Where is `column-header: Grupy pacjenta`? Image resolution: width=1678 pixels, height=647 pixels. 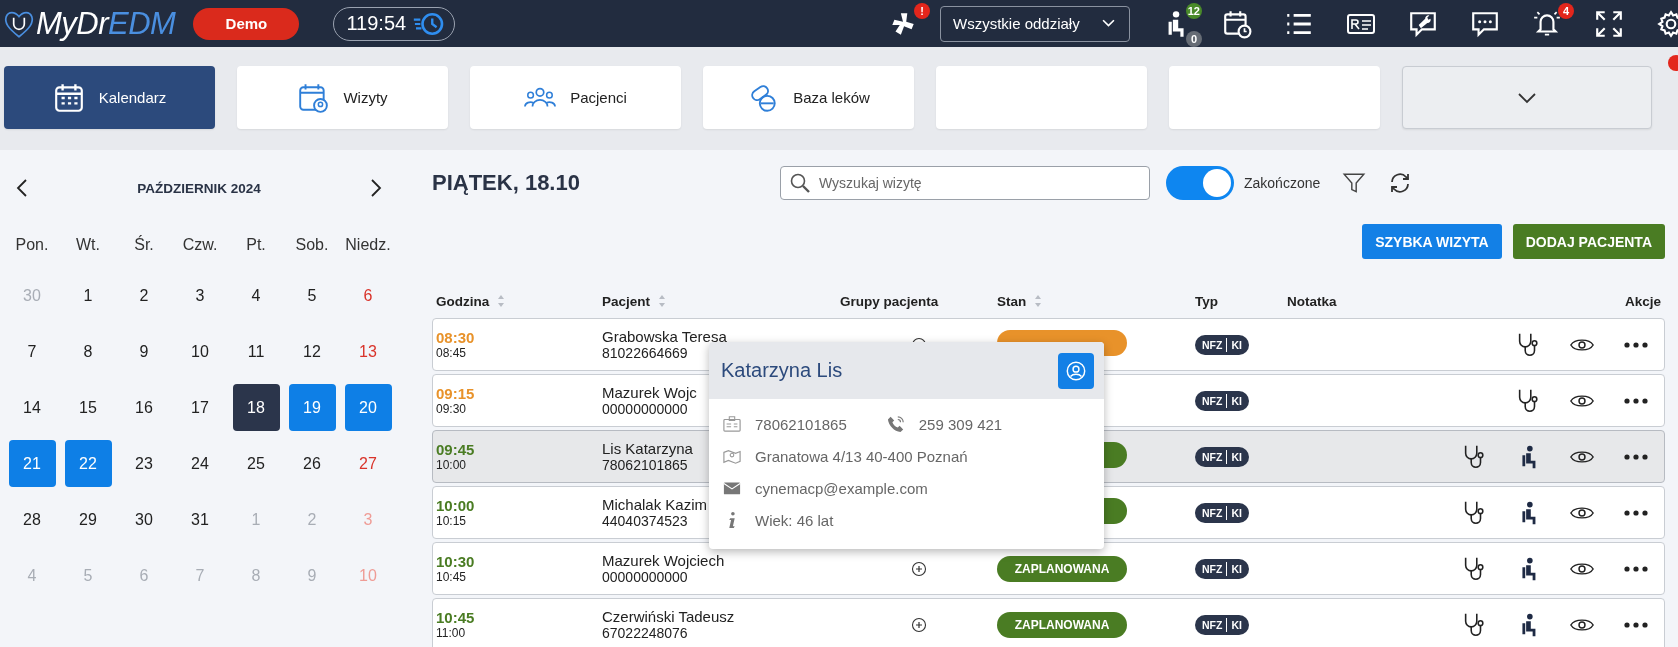 column-header: Grupy pacjenta is located at coordinates (889, 301).